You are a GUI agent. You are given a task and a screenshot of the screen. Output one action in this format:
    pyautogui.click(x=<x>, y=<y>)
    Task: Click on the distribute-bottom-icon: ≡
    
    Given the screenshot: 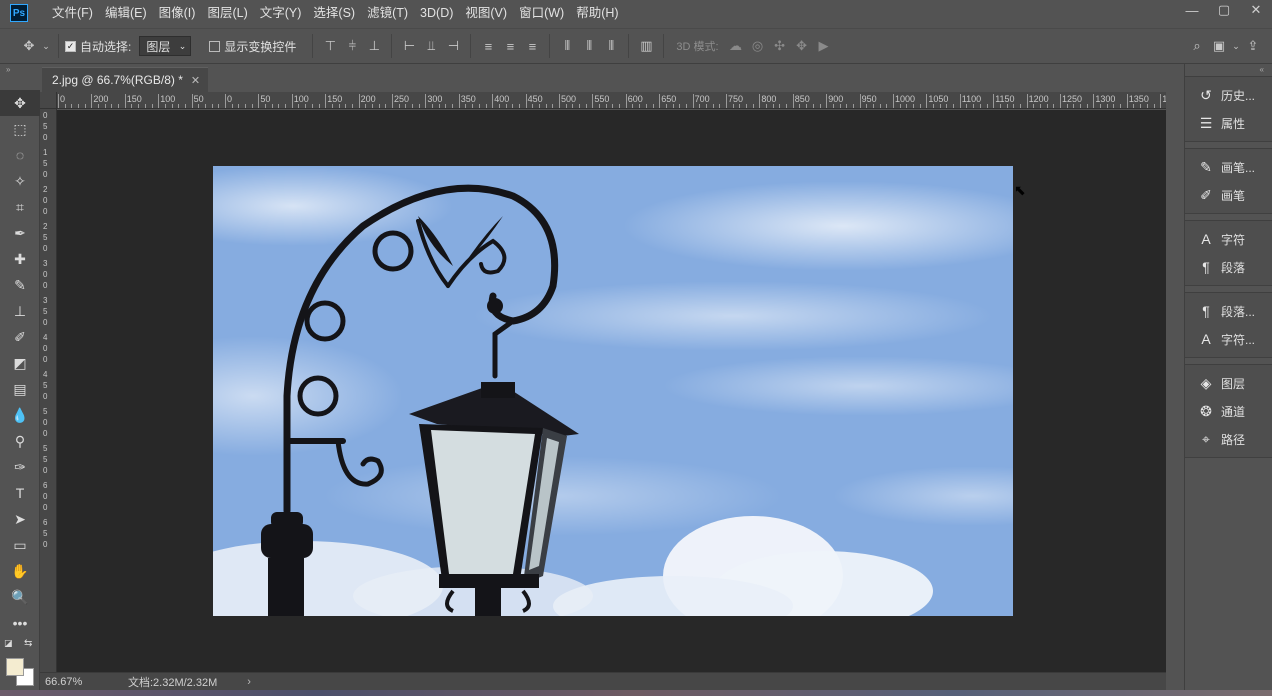 What is the action you would take?
    pyautogui.click(x=532, y=46)
    